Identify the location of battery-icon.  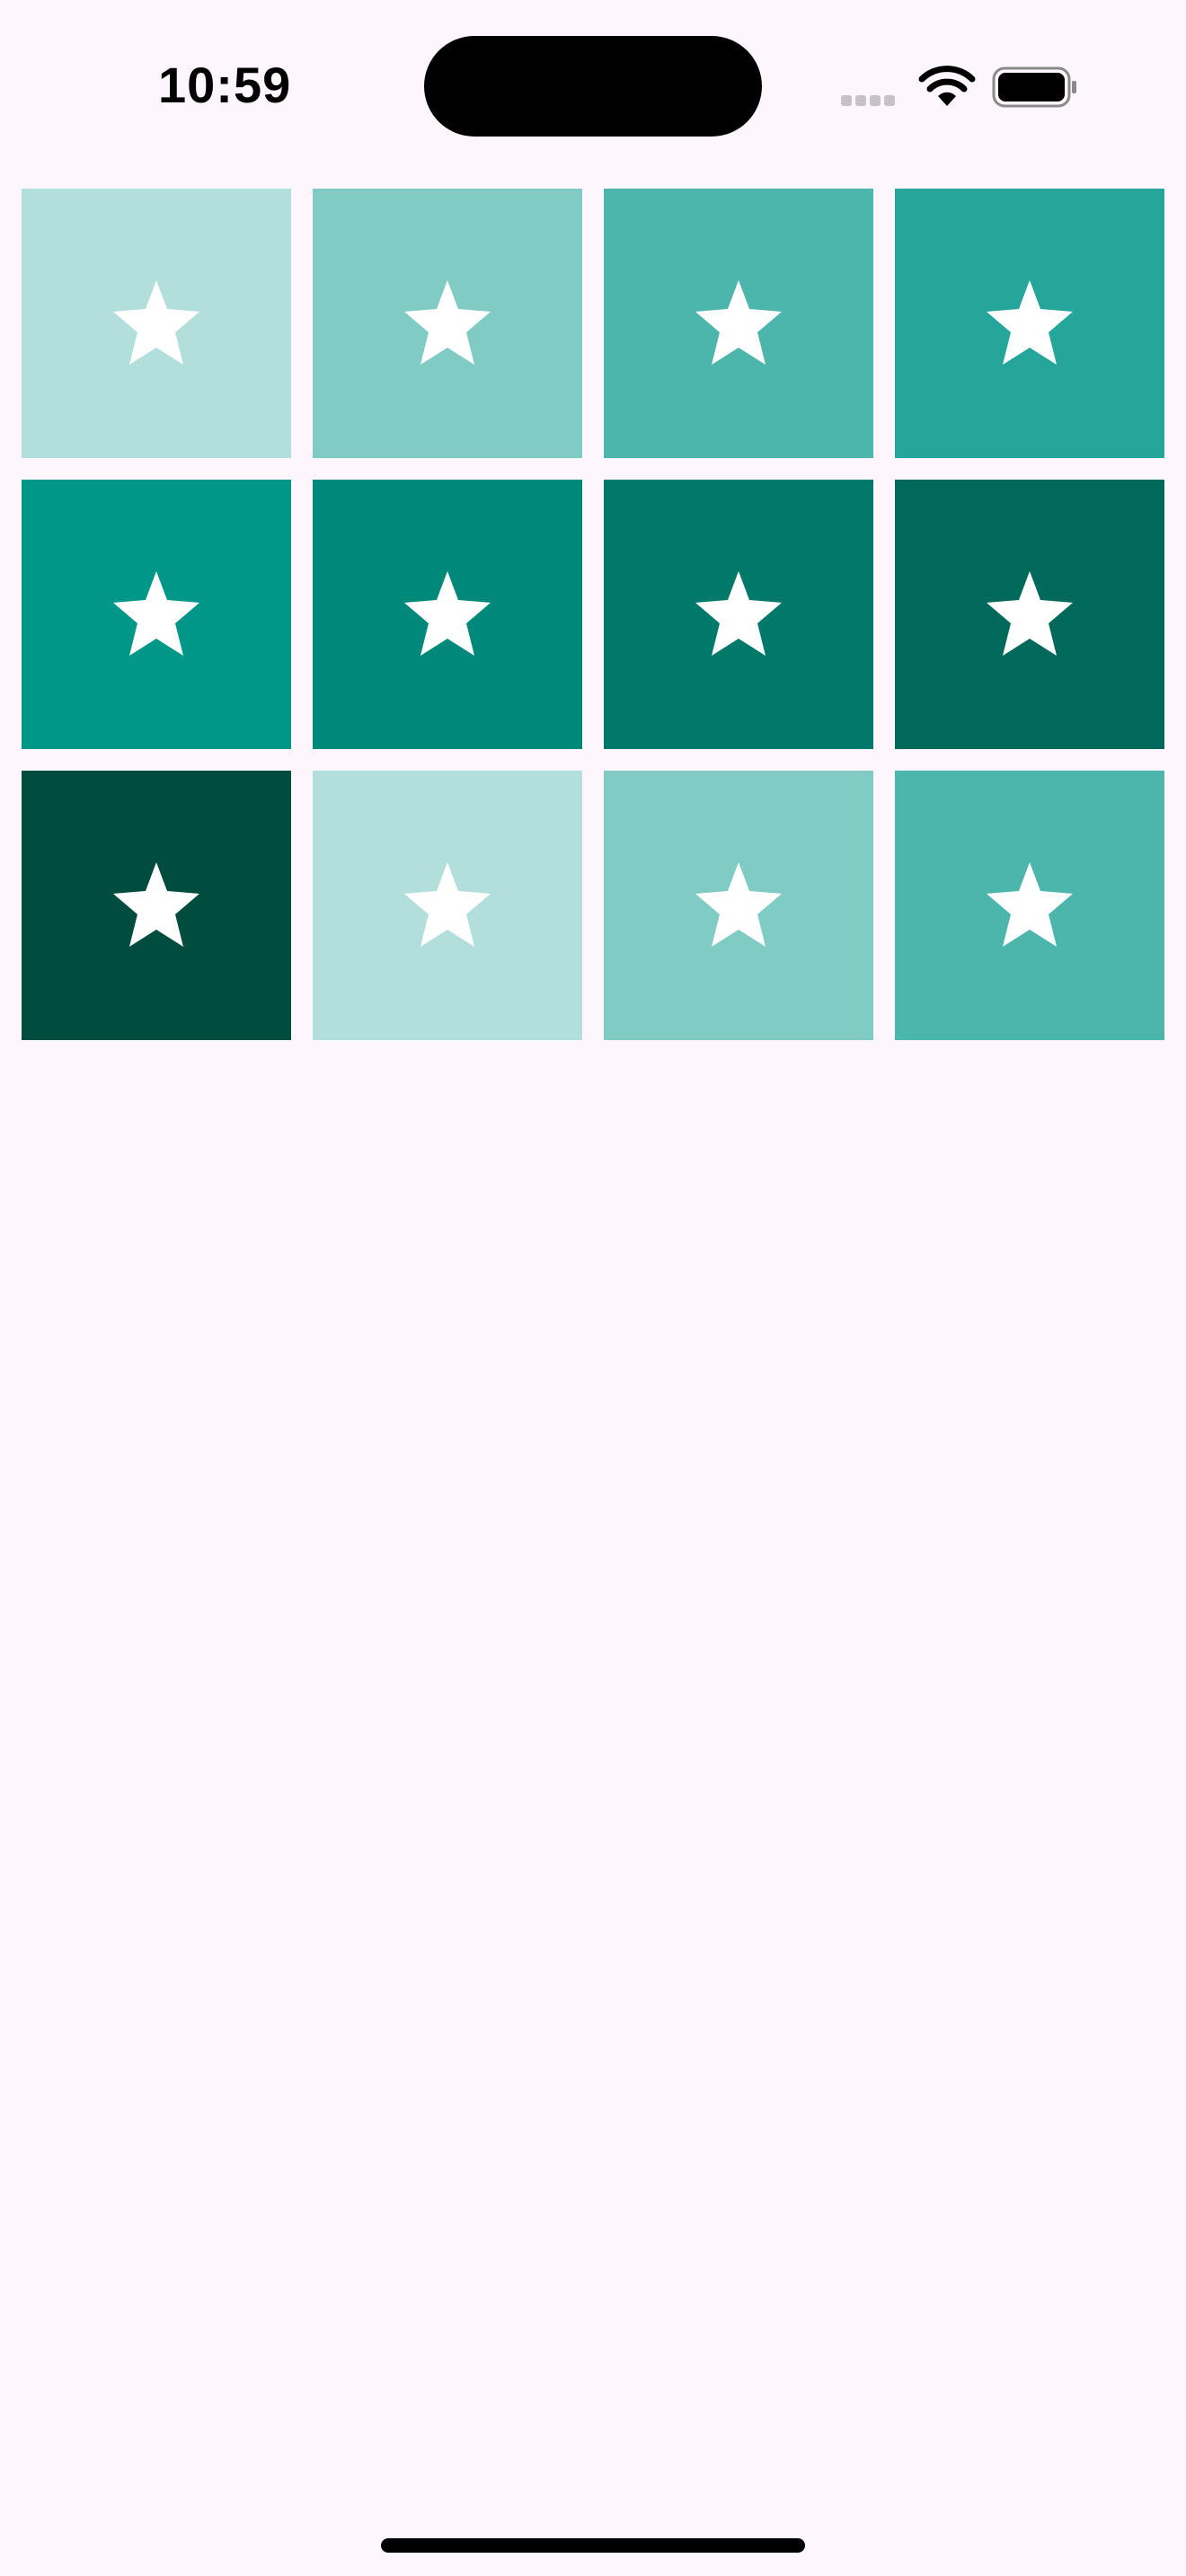
(1034, 87).